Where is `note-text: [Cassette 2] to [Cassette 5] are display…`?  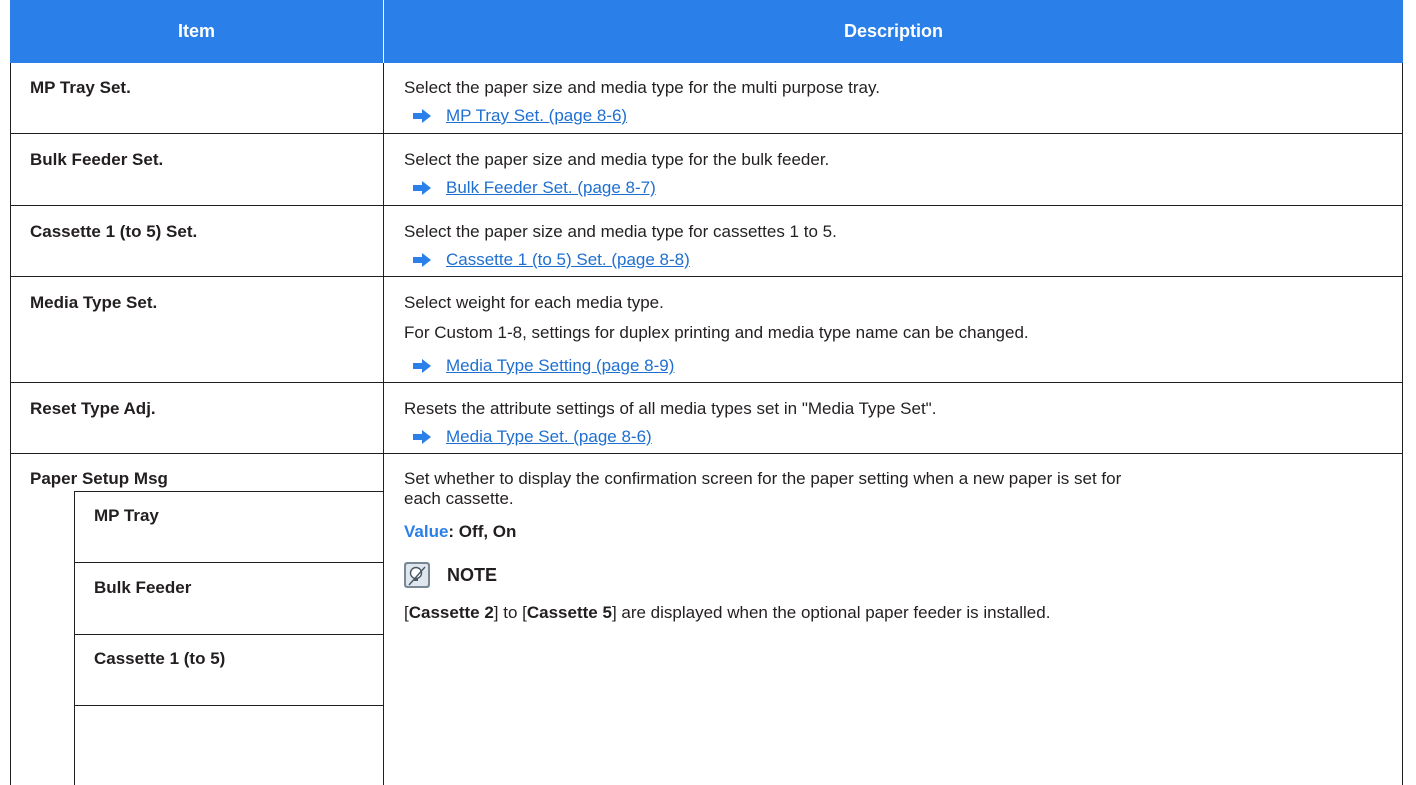 note-text: [Cassette 2] to [Cassette 5] are display… is located at coordinates (727, 613).